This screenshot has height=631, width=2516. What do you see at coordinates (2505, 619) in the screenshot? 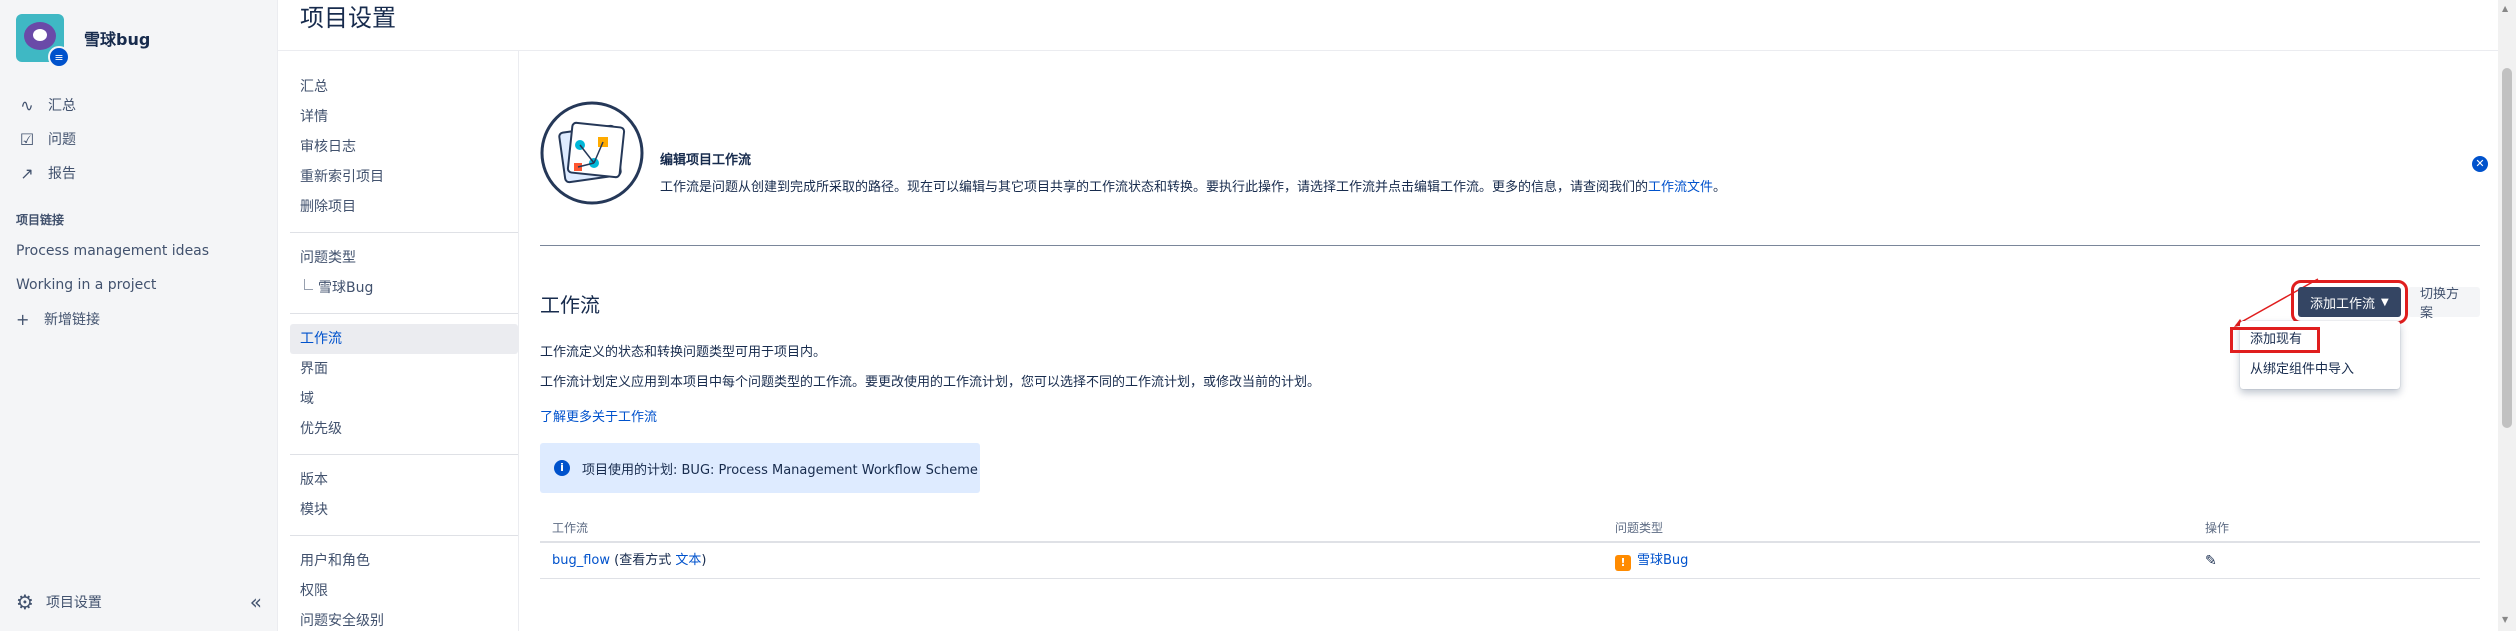
I see `scroll-down-icon: ▼` at bounding box center [2505, 619].